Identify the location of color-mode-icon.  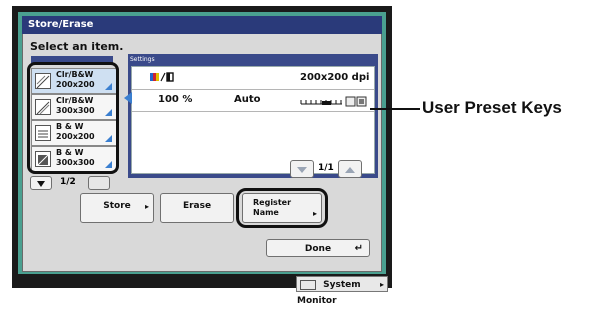
(163, 78).